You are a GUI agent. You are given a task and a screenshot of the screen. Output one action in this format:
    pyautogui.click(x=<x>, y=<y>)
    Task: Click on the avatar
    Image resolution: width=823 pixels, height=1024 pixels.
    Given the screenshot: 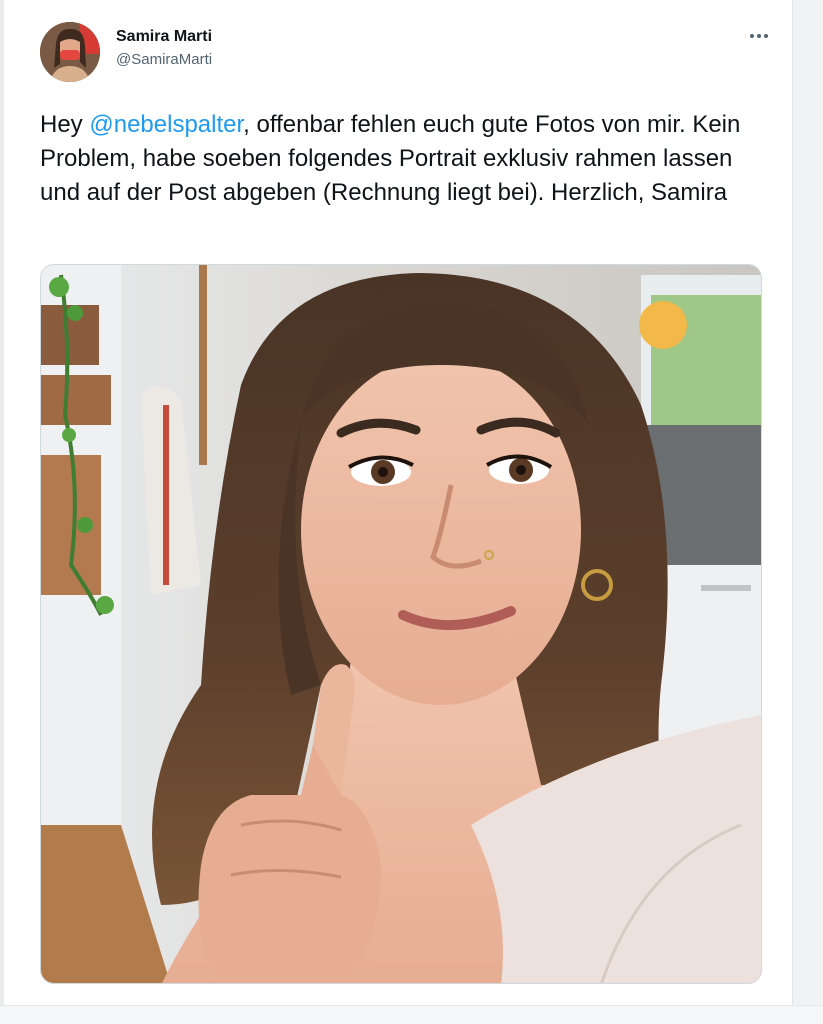 What is the action you would take?
    pyautogui.click(x=70, y=52)
    